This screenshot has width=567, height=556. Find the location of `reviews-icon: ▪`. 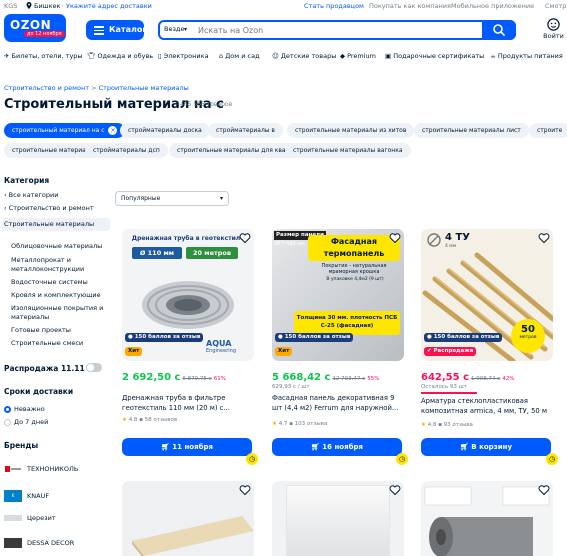

reviews-icon: ▪ is located at coordinates (440, 425).